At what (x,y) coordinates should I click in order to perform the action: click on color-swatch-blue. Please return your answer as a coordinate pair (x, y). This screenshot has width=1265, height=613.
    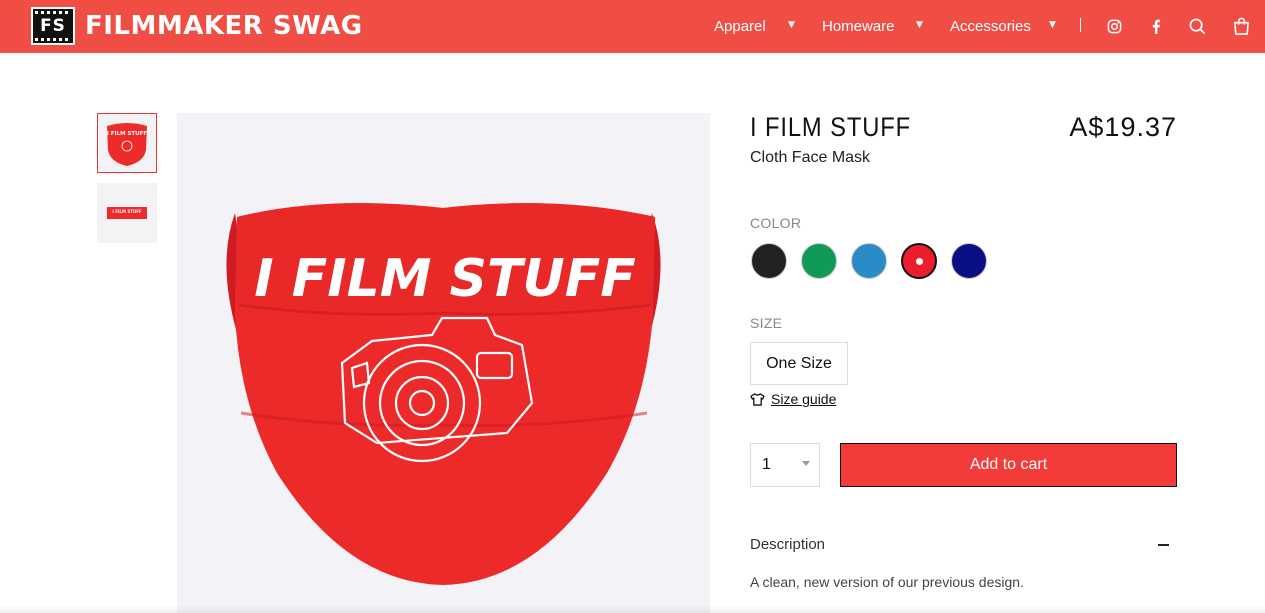
    Looking at the image, I should click on (869, 261).